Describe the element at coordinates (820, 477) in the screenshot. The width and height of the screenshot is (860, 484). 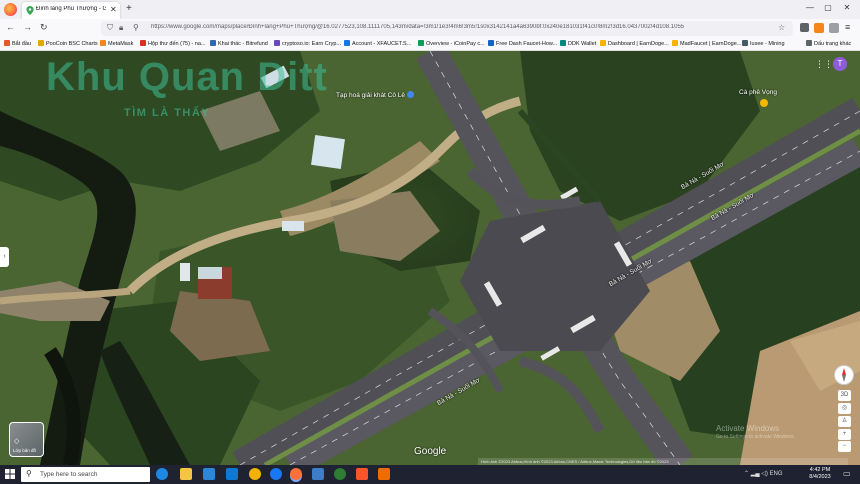
I see `clock-date: 8/4/2023` at that location.